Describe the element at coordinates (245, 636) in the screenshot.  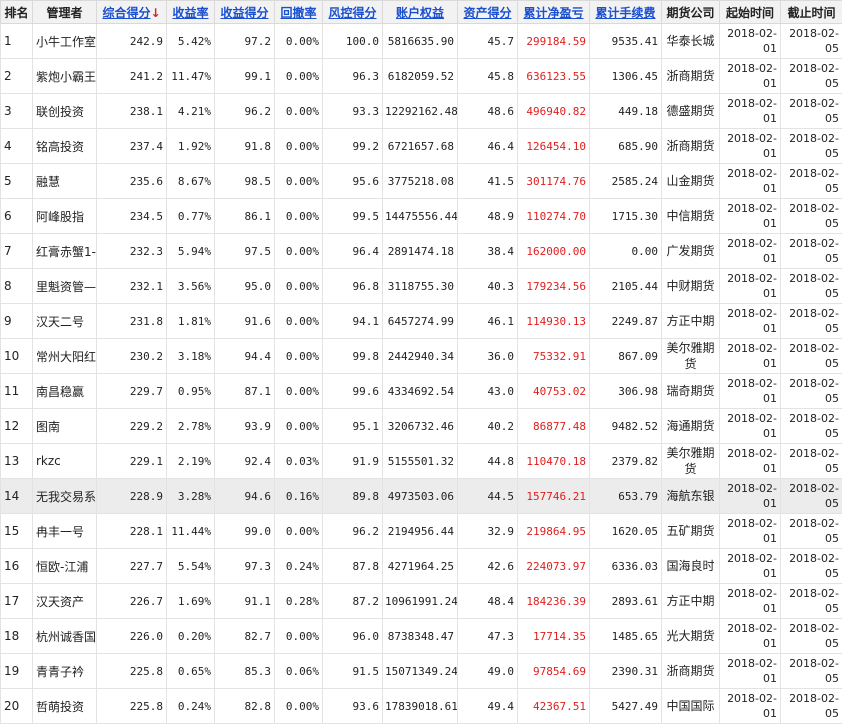
I see `return-score-cell: 82.7` at that location.